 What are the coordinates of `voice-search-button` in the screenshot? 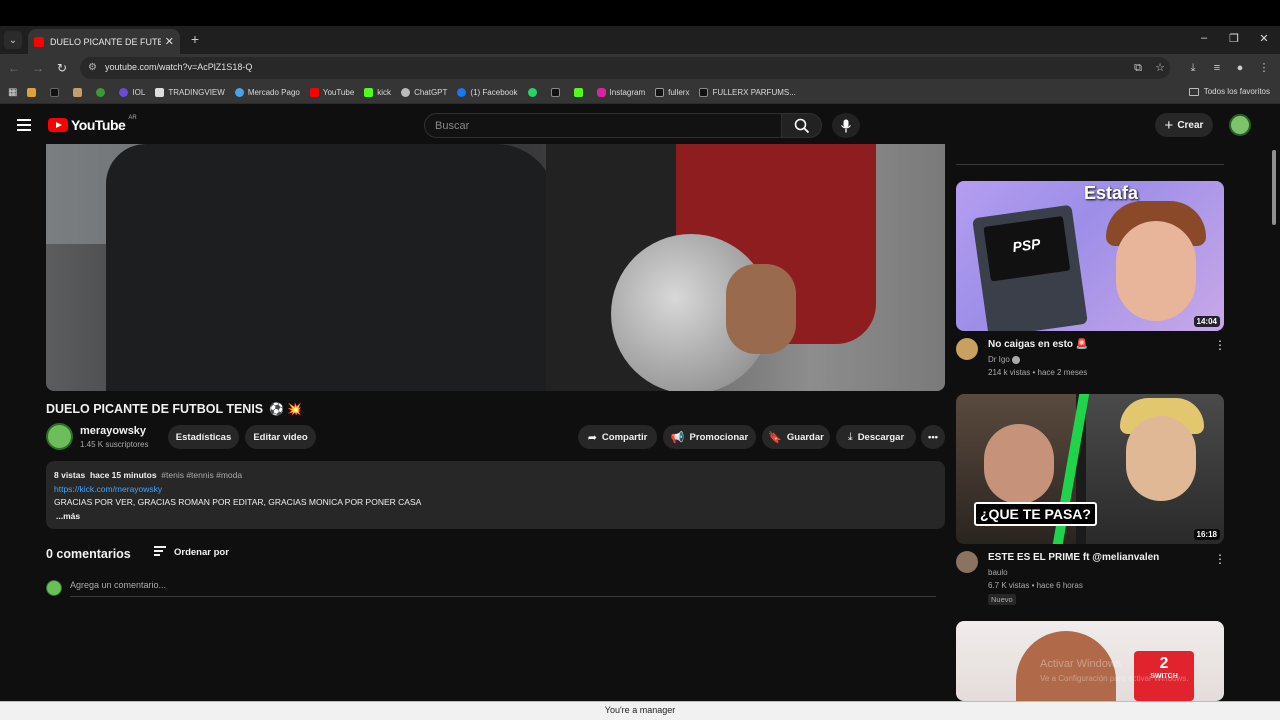 It's located at (846, 125).